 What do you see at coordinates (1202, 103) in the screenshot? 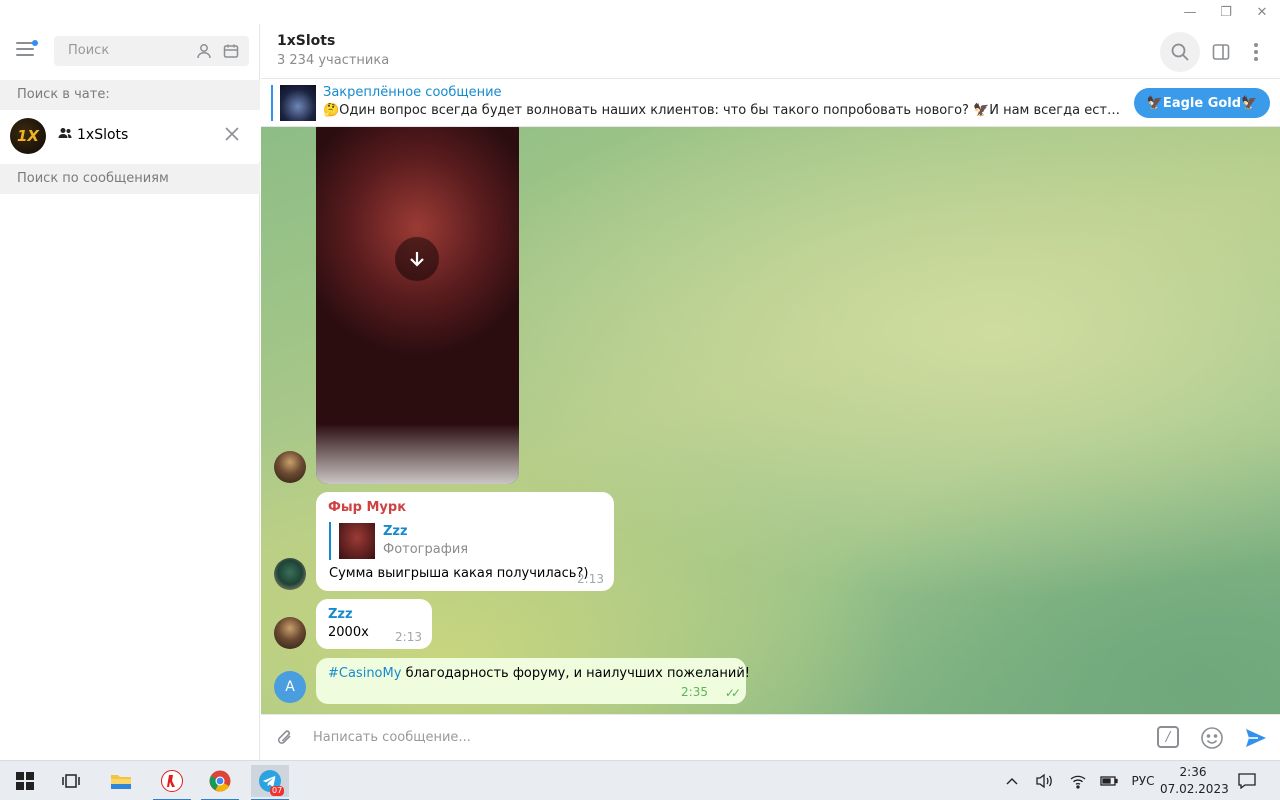
I see `eagle-gold-button: 🦅Eagle Gold🦅` at bounding box center [1202, 103].